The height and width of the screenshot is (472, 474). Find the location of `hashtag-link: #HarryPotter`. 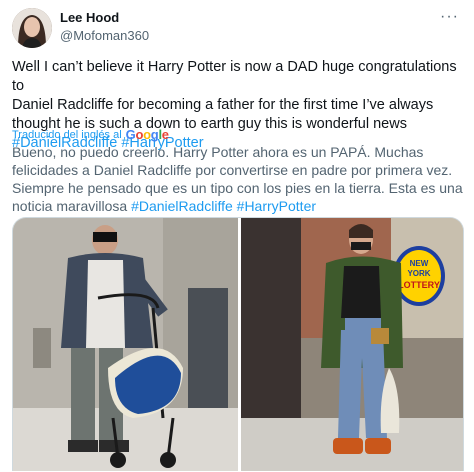

hashtag-link: #HarryPotter is located at coordinates (276, 206).